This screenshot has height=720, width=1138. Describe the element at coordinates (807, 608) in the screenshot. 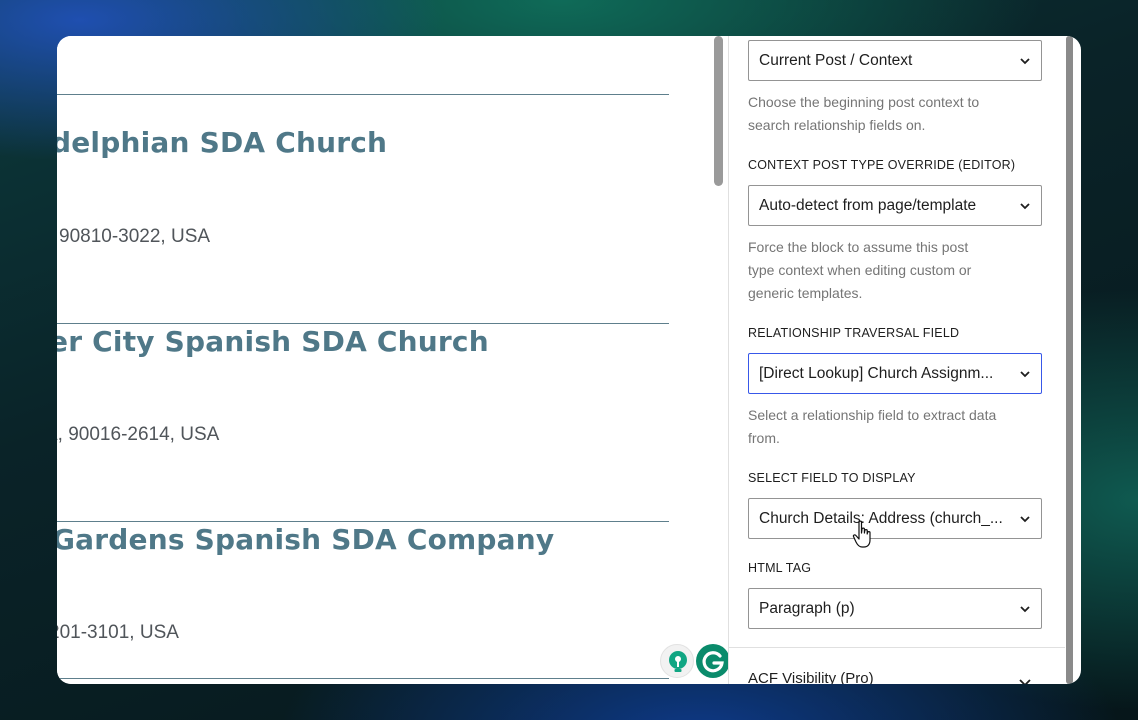

I see `html-tag-value: Paragraph (p)` at that location.